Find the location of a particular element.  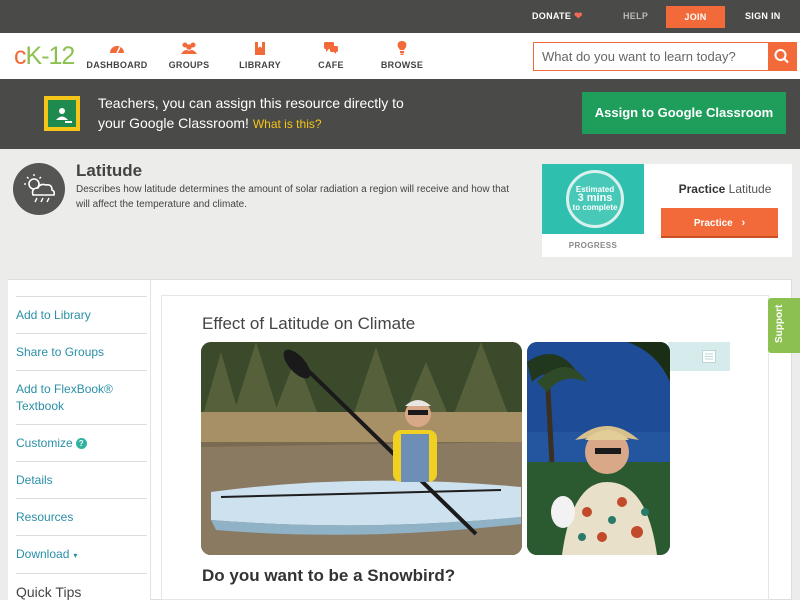

support-label: Support is located at coordinates (779, 323).